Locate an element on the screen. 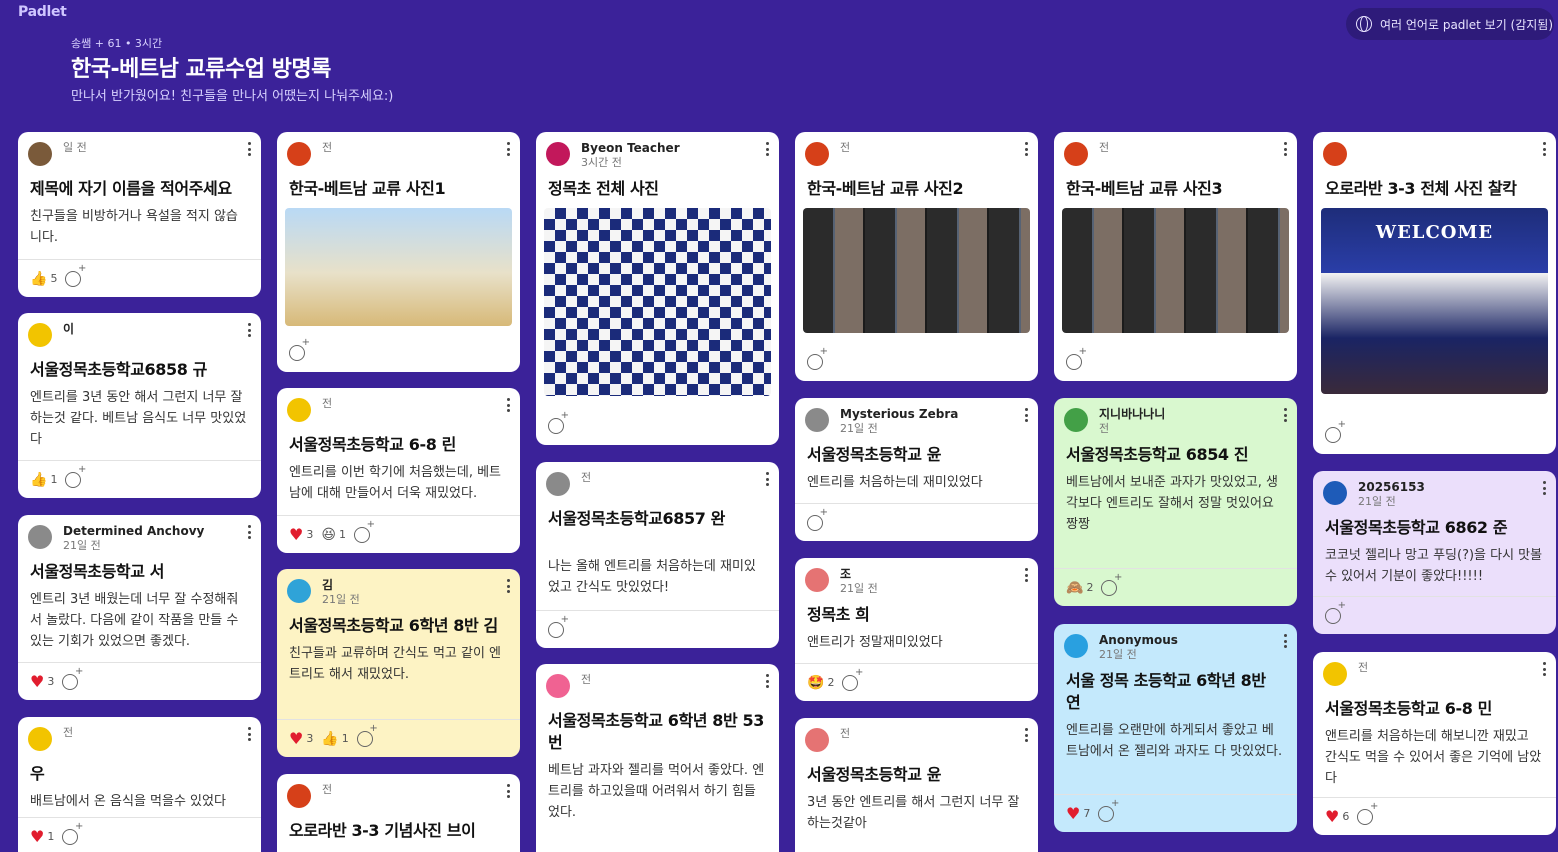 The height and width of the screenshot is (852, 1558). post-author: 20256153 is located at coordinates (1391, 487).